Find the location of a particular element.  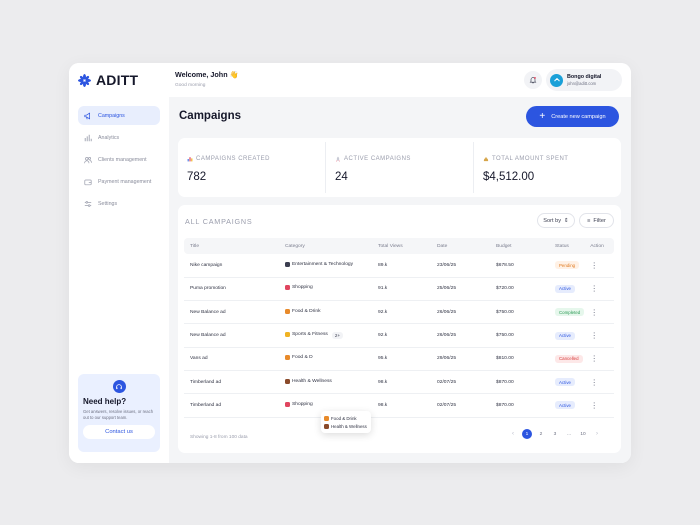

sidebar-item-payment-management: Payment management is located at coordinates (119, 181).